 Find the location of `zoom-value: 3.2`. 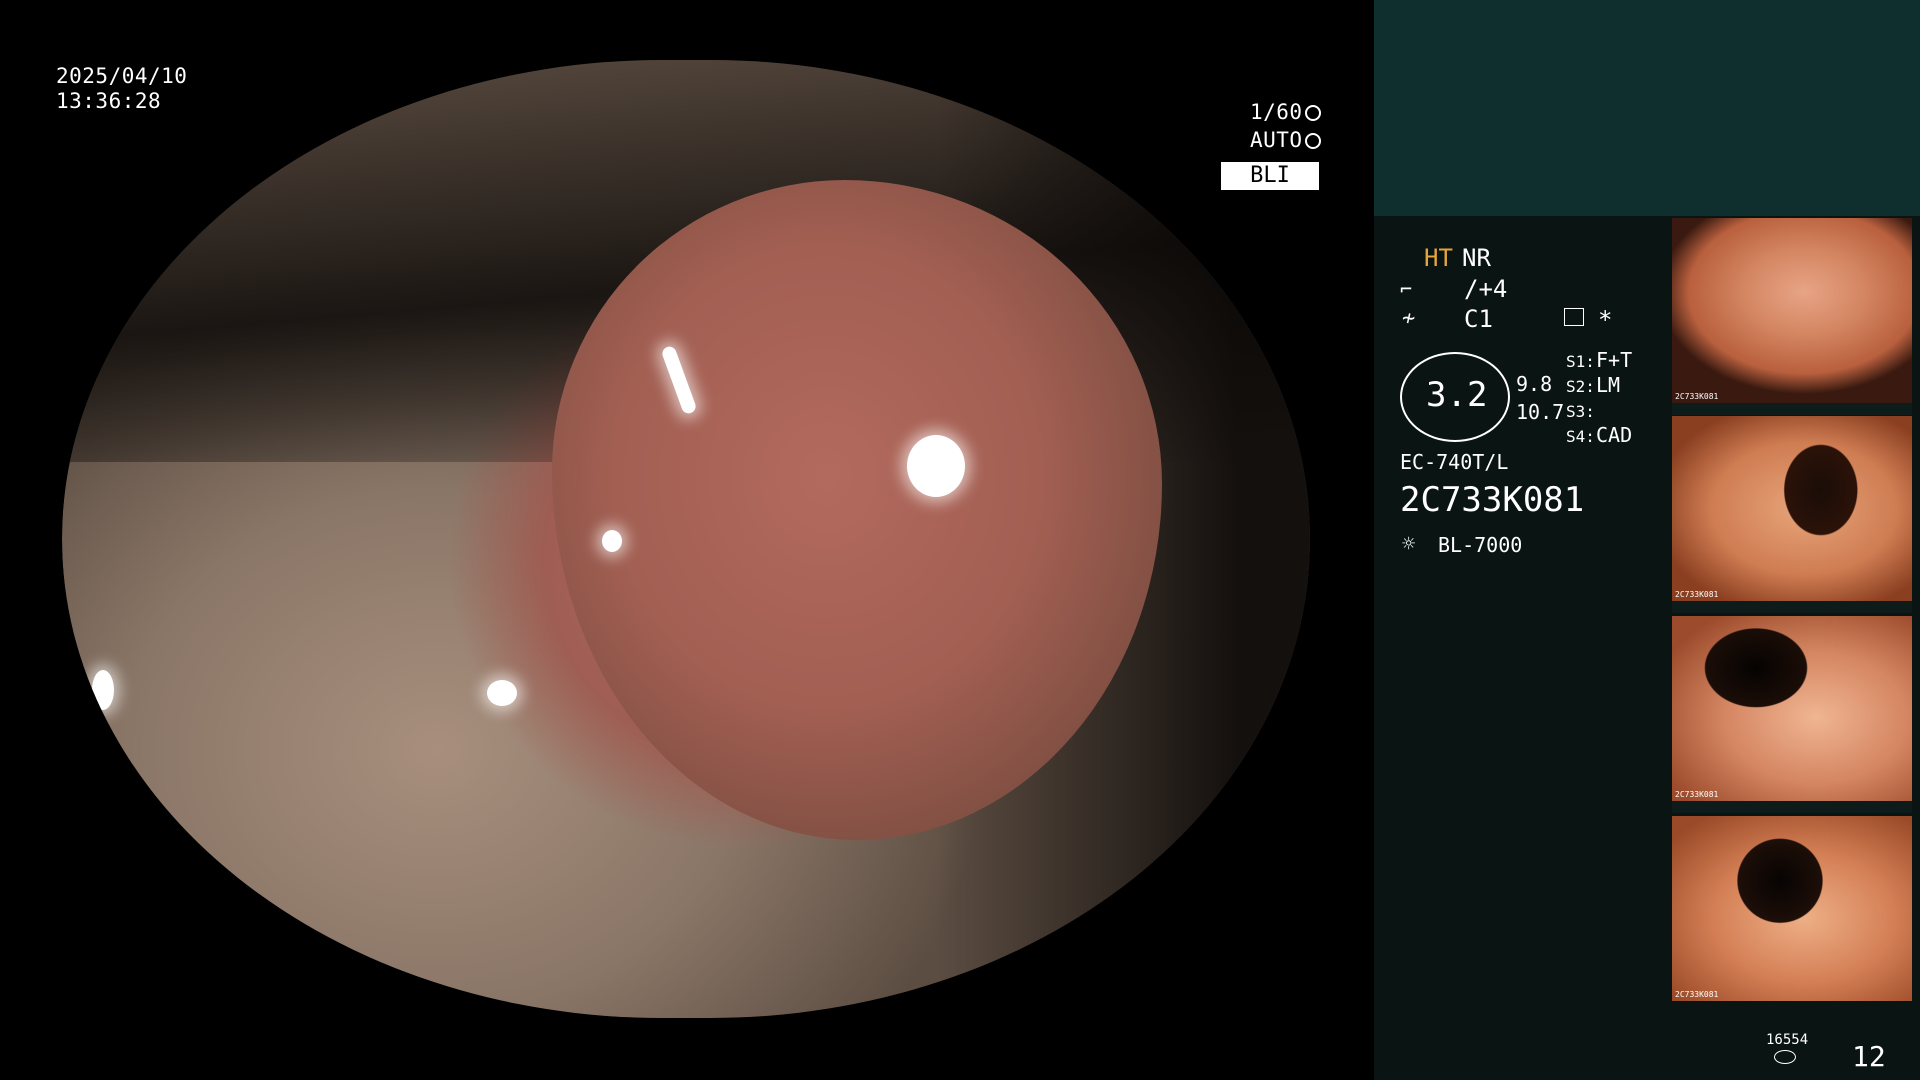

zoom-value: 3.2 is located at coordinates (1457, 395).